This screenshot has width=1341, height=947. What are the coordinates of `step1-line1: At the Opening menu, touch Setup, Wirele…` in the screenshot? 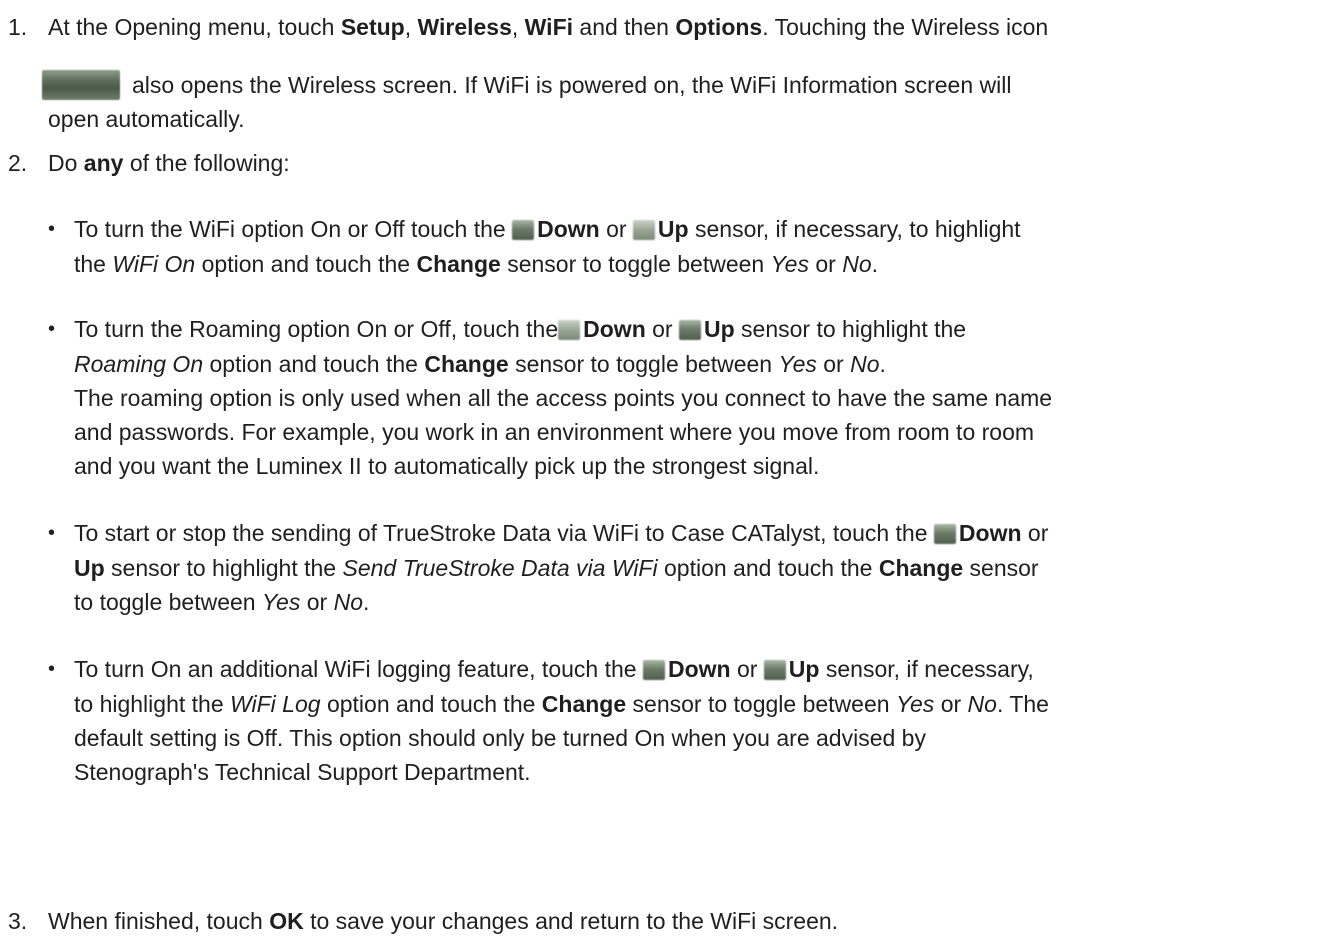 It's located at (548, 27).